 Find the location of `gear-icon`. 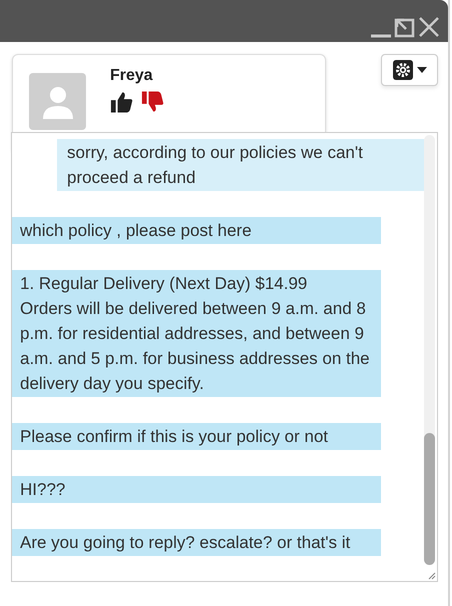

gear-icon is located at coordinates (402, 70).